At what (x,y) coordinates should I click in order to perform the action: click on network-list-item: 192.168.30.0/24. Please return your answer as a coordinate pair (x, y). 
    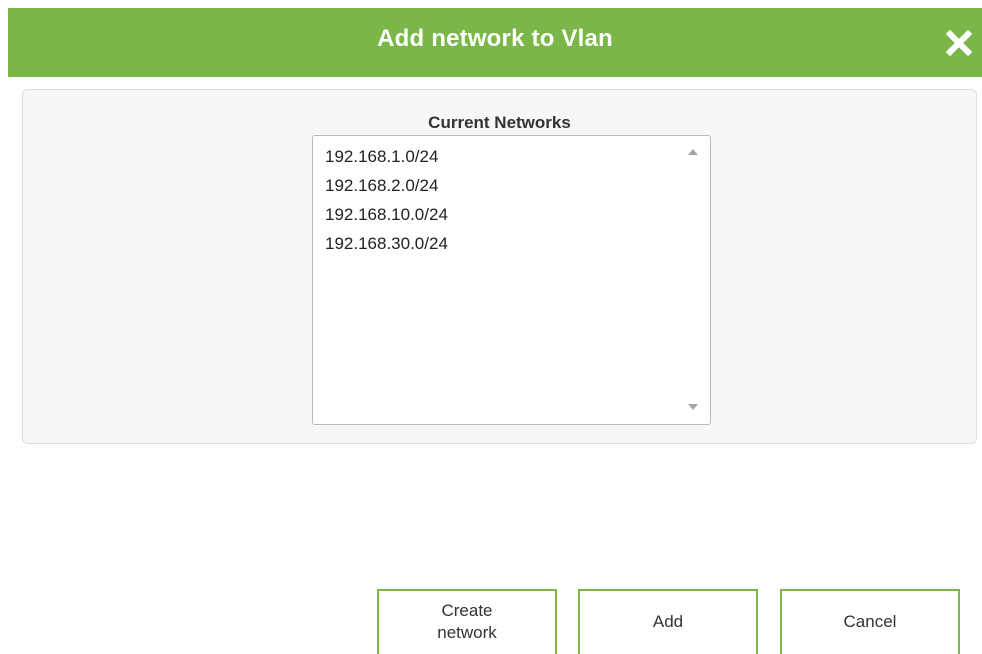
    Looking at the image, I should click on (517, 243).